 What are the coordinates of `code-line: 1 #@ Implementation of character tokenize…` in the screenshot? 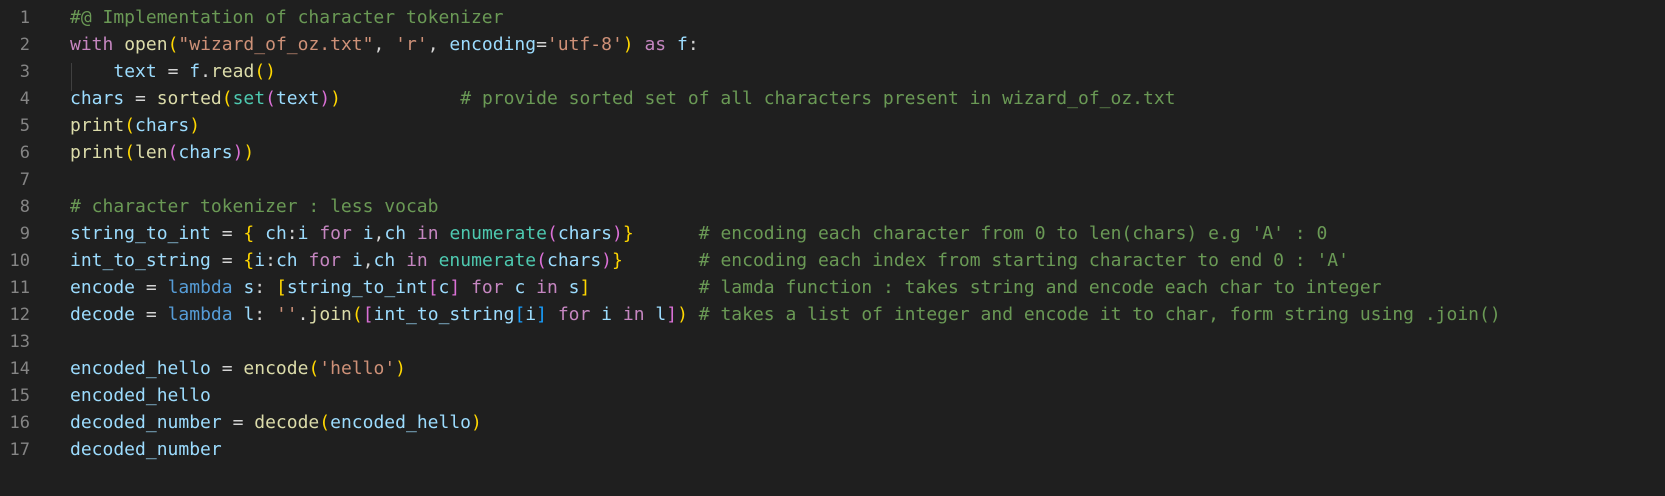 It's located at (832, 18).